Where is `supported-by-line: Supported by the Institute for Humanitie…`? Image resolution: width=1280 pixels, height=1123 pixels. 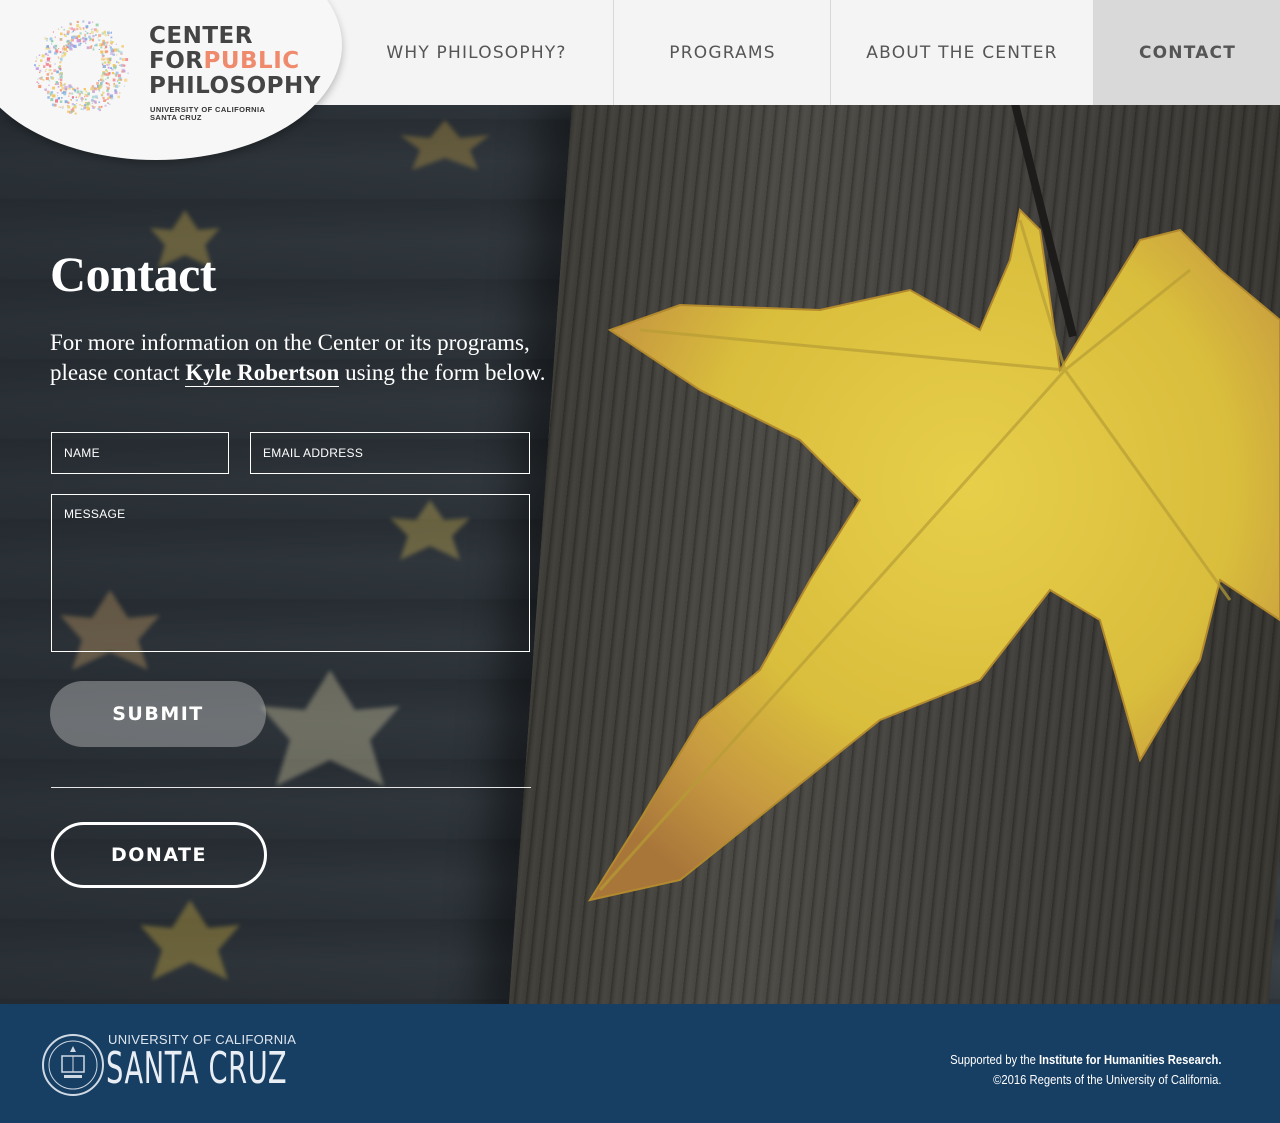 supported-by-line: Supported by the Institute for Humanitie… is located at coordinates (1086, 1060).